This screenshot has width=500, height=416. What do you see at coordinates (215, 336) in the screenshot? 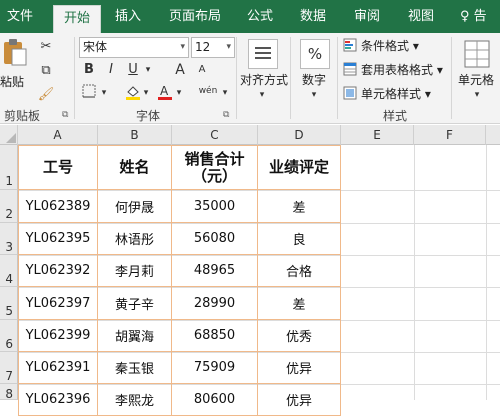
I see `sales-total-cell: 68850` at bounding box center [215, 336].